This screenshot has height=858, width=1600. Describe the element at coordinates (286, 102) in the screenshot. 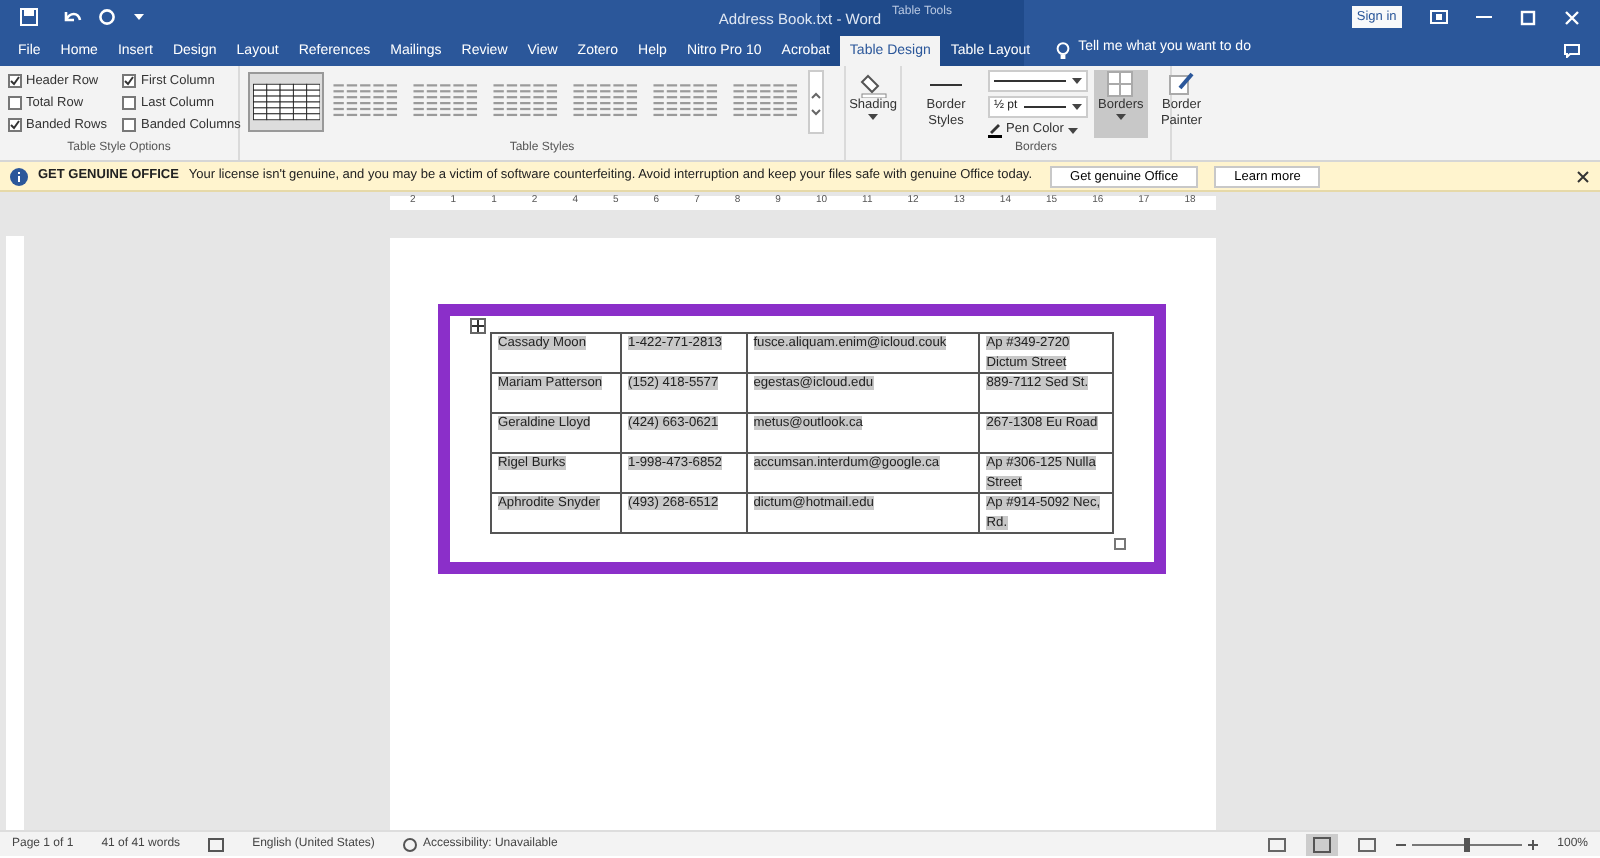

I see `table-style-thumbnail` at that location.